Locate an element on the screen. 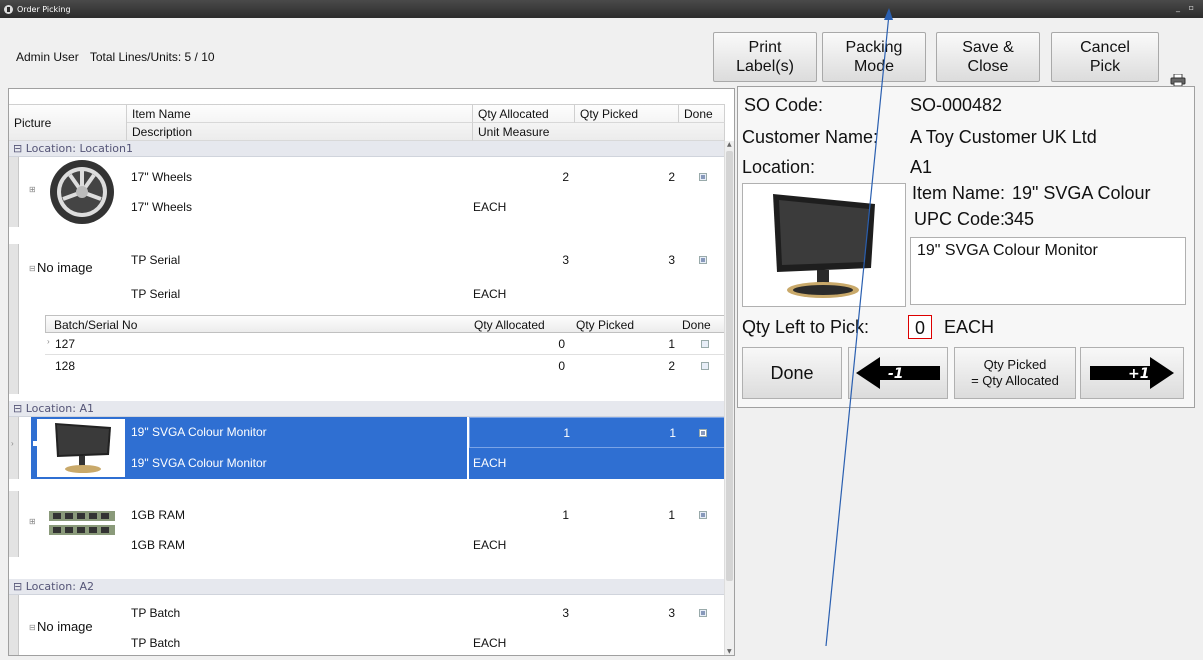  row-pointer-icon: › is located at coordinates (48, 341).